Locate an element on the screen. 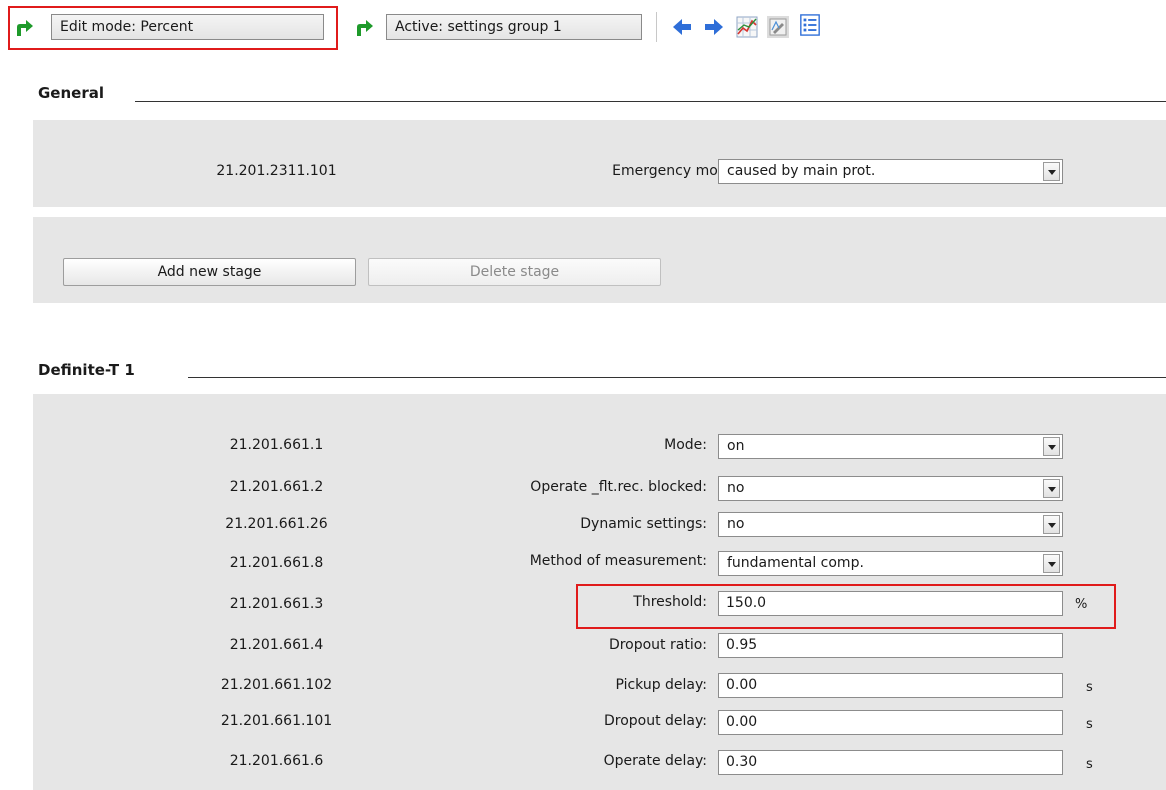 The image size is (1166, 790). operate-flt-rec-blocked-label: Operate _flt.rec. blocked: is located at coordinates (618, 487).